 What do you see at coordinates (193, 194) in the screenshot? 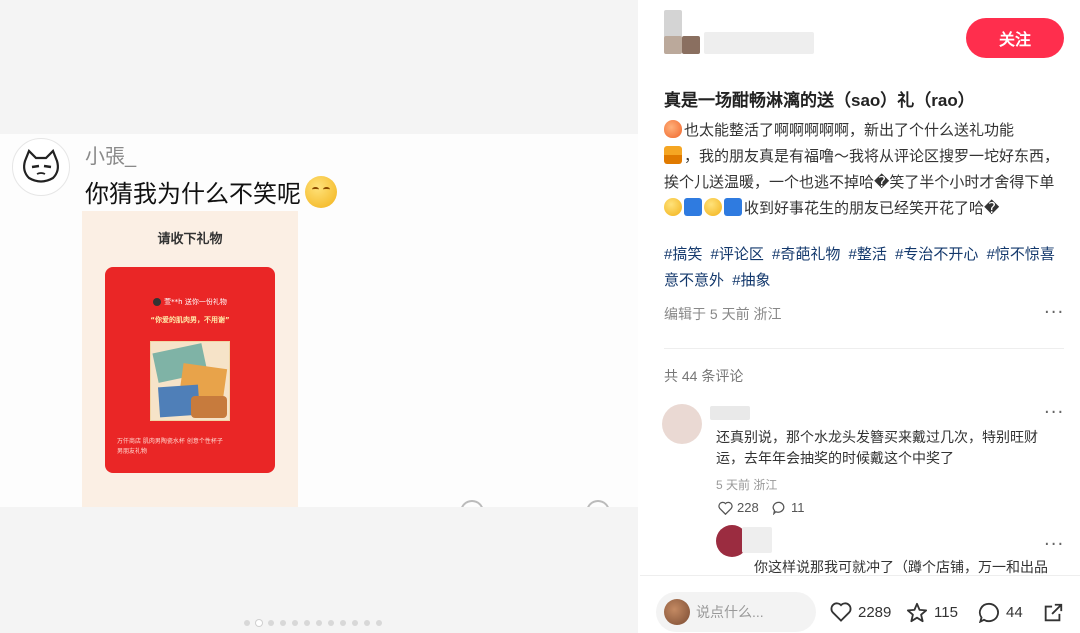
I see `shot-message-text: 你猜我为什么不笑呢` at bounding box center [193, 194].